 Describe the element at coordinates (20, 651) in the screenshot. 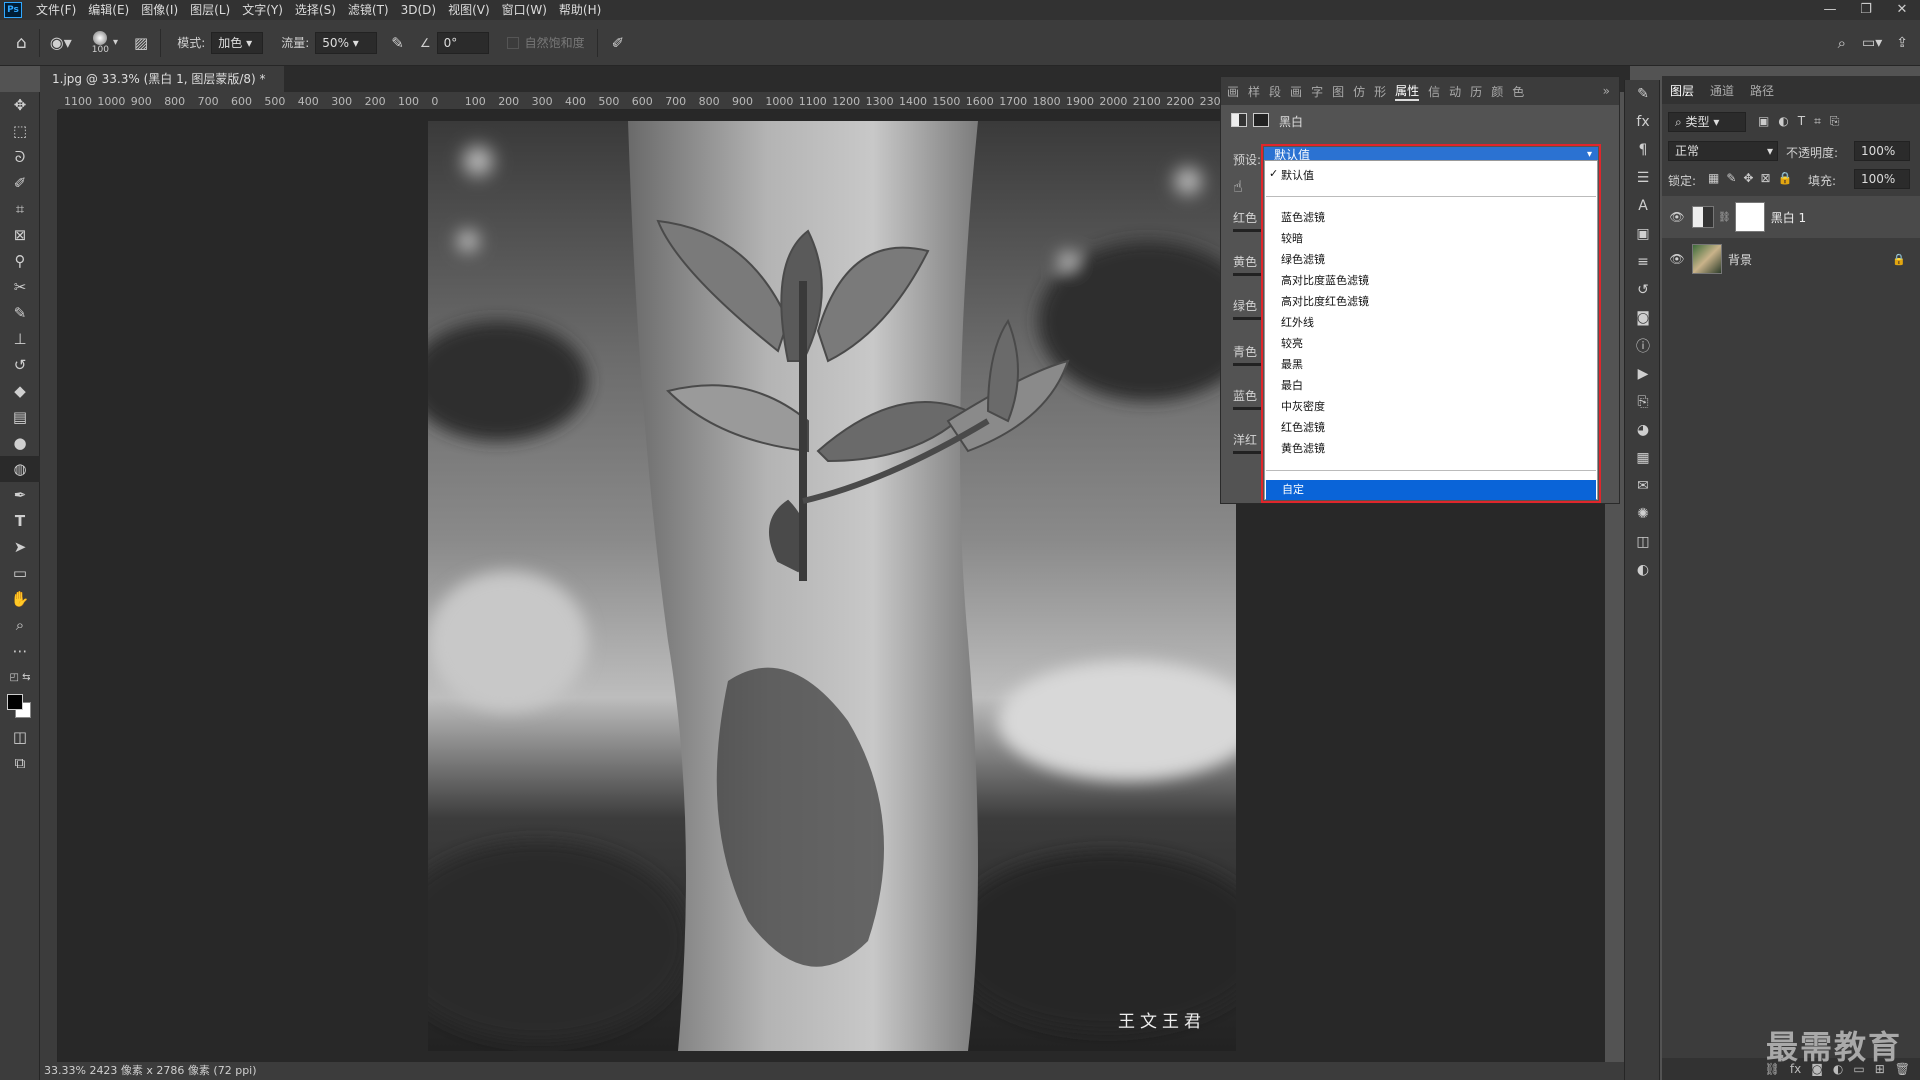

I see `more-tools-icon: ⋯` at that location.